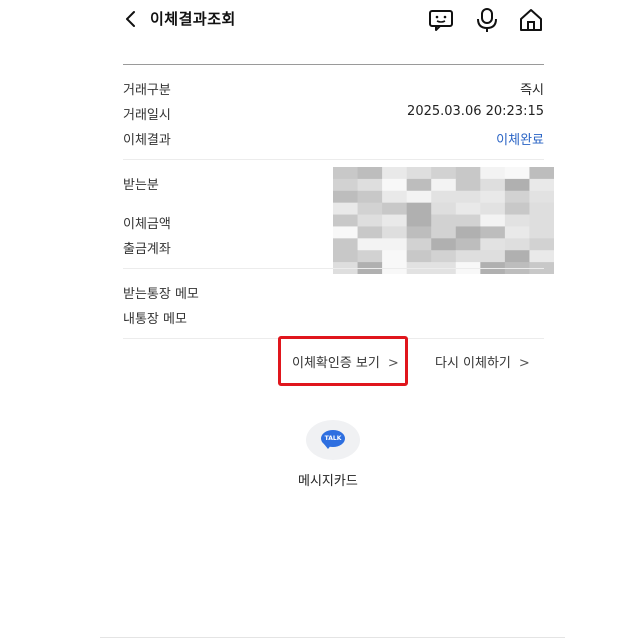 This screenshot has height=640, width=640. What do you see at coordinates (520, 140) in the screenshot?
I see `result-value: 이체완료` at bounding box center [520, 140].